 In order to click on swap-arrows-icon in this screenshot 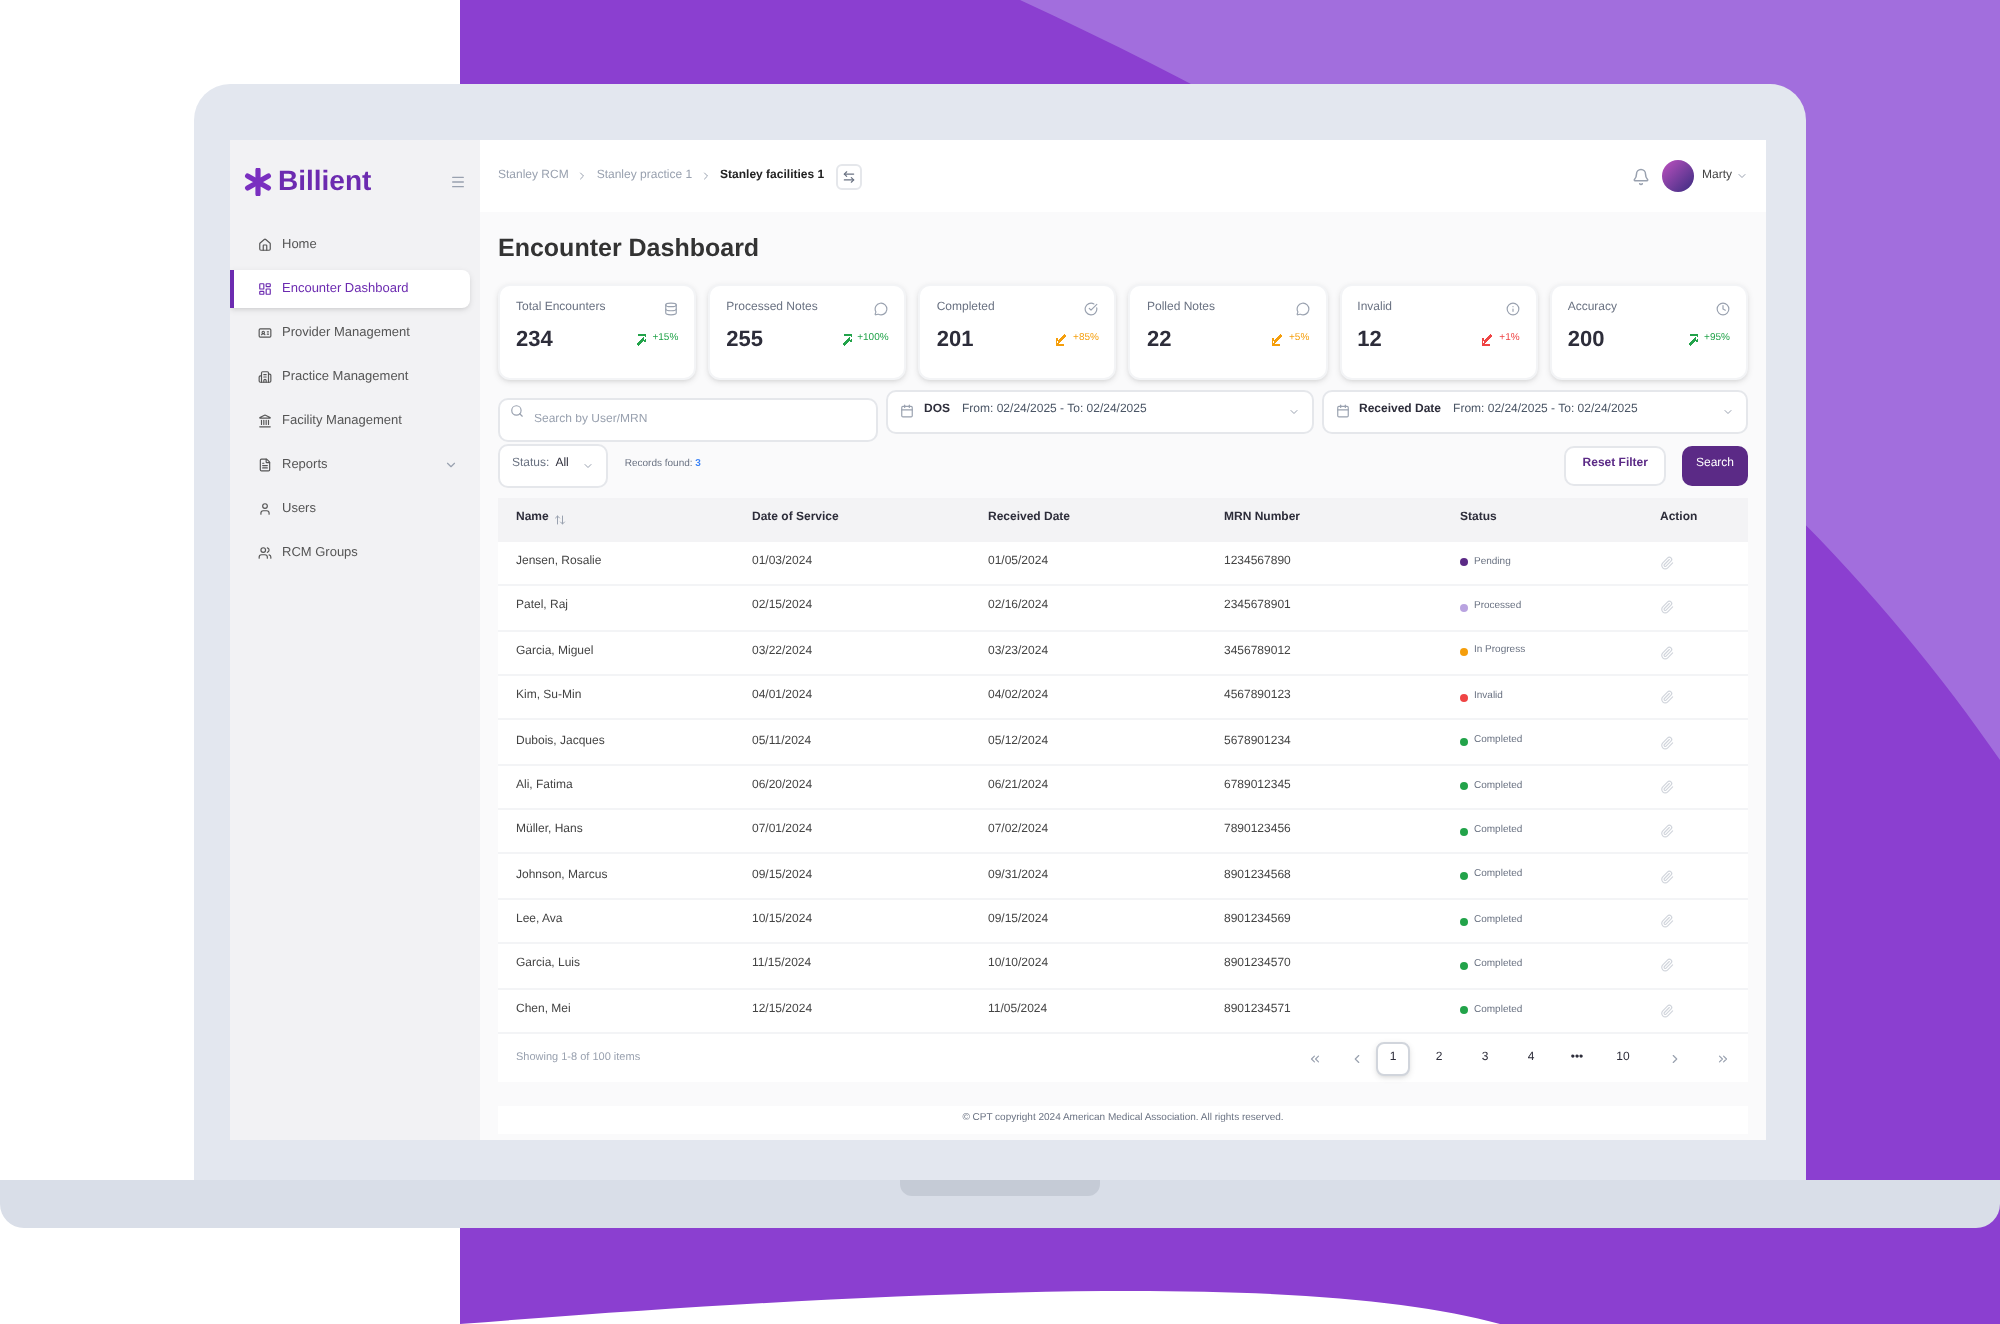, I will do `click(849, 176)`.